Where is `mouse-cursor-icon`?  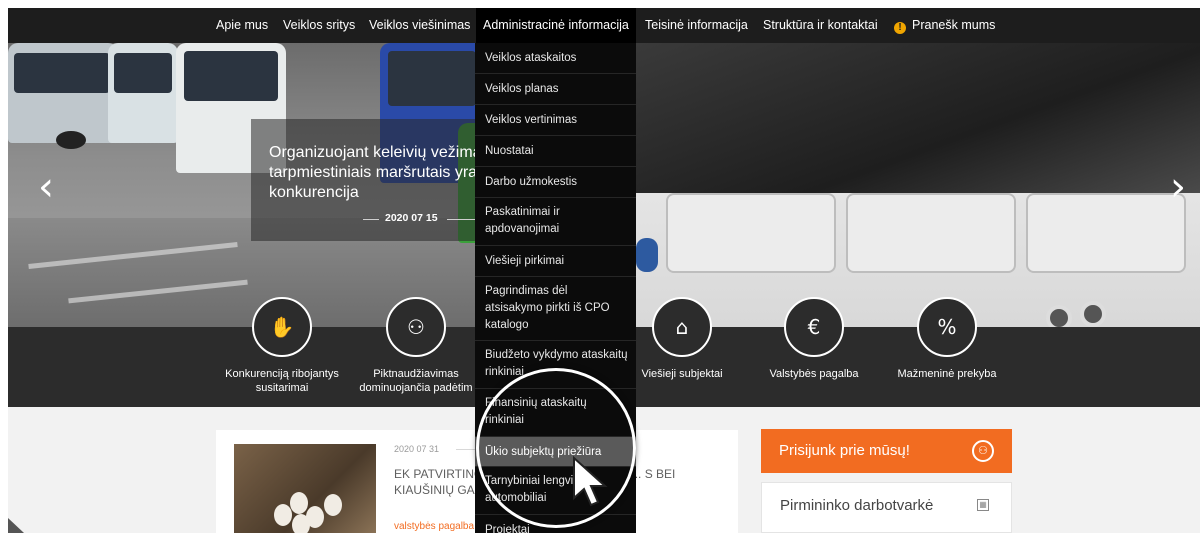 mouse-cursor-icon is located at coordinates (590, 481).